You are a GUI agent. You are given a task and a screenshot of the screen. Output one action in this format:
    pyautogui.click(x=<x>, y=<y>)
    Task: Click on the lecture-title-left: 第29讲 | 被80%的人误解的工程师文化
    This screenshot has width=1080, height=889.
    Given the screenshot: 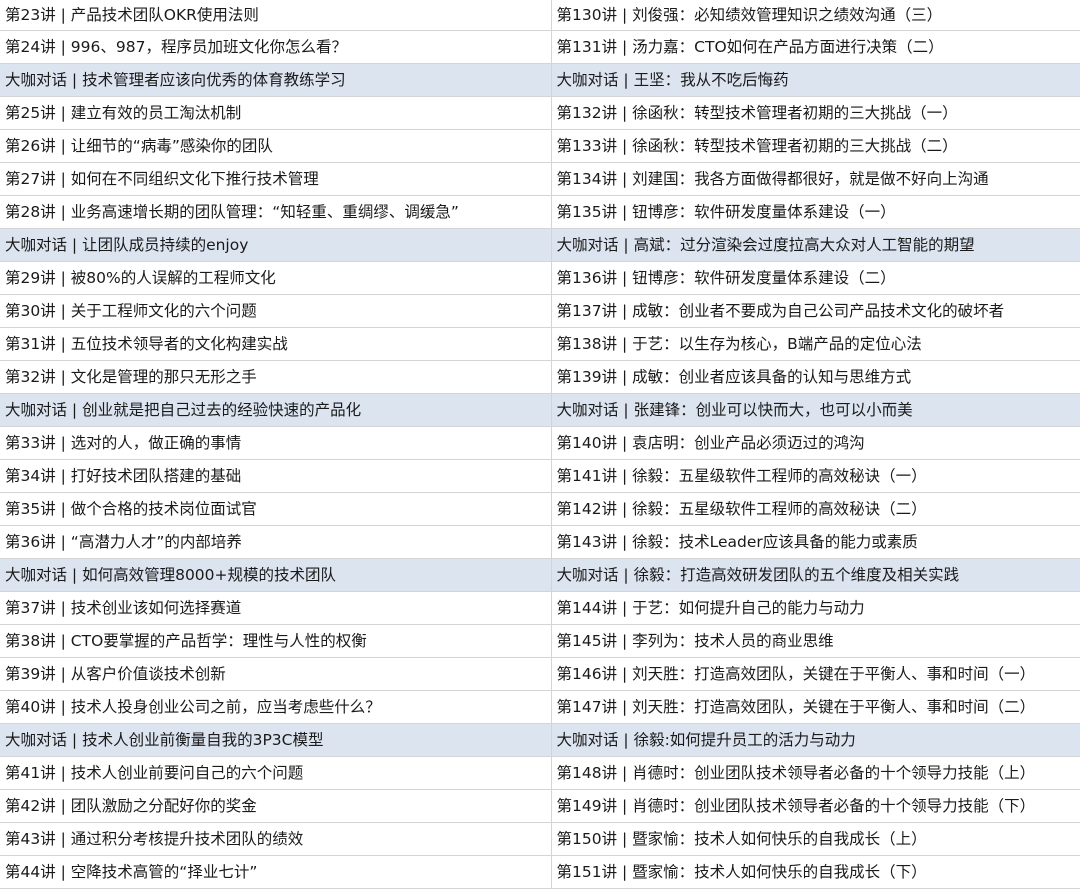 What is the action you would take?
    pyautogui.click(x=276, y=278)
    